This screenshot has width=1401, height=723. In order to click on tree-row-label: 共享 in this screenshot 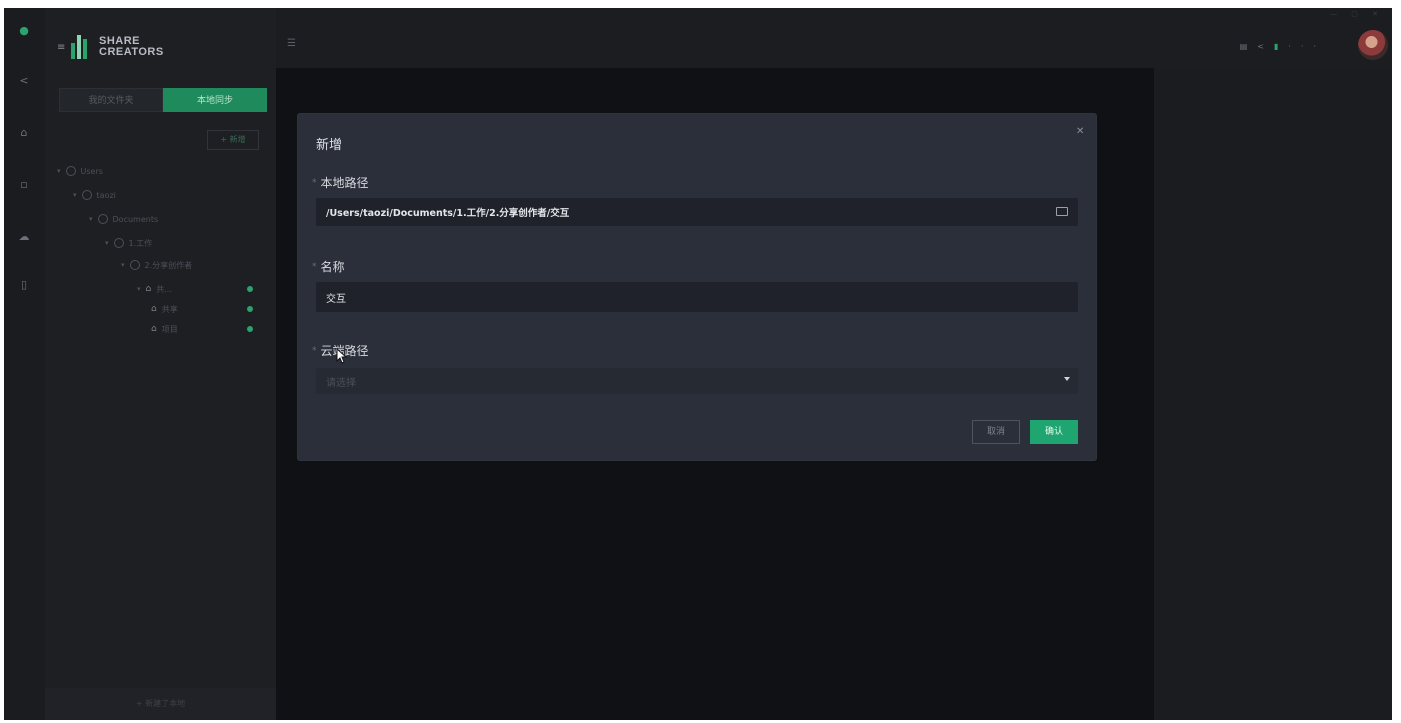, I will do `click(169, 309)`.